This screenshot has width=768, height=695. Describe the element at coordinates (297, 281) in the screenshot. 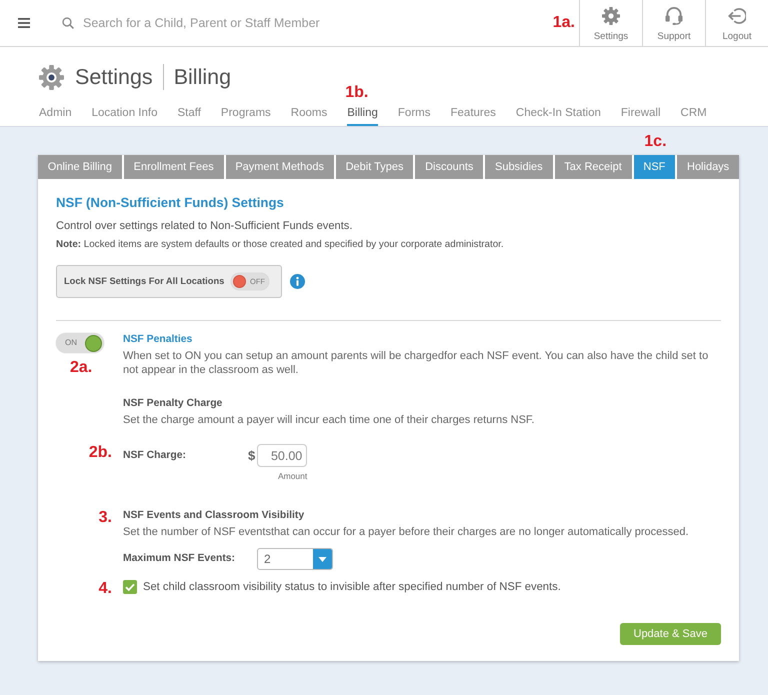

I see `info-icon` at that location.